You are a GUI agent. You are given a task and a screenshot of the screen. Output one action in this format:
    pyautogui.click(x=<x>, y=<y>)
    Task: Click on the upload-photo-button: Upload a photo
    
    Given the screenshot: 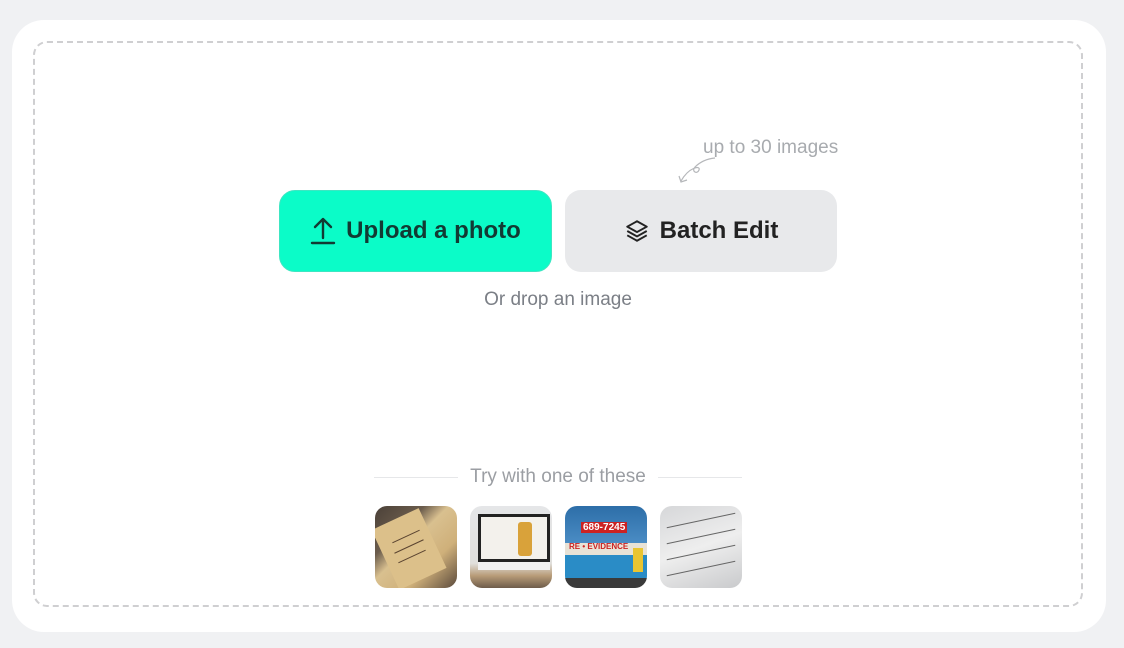 What is the action you would take?
    pyautogui.click(x=415, y=231)
    